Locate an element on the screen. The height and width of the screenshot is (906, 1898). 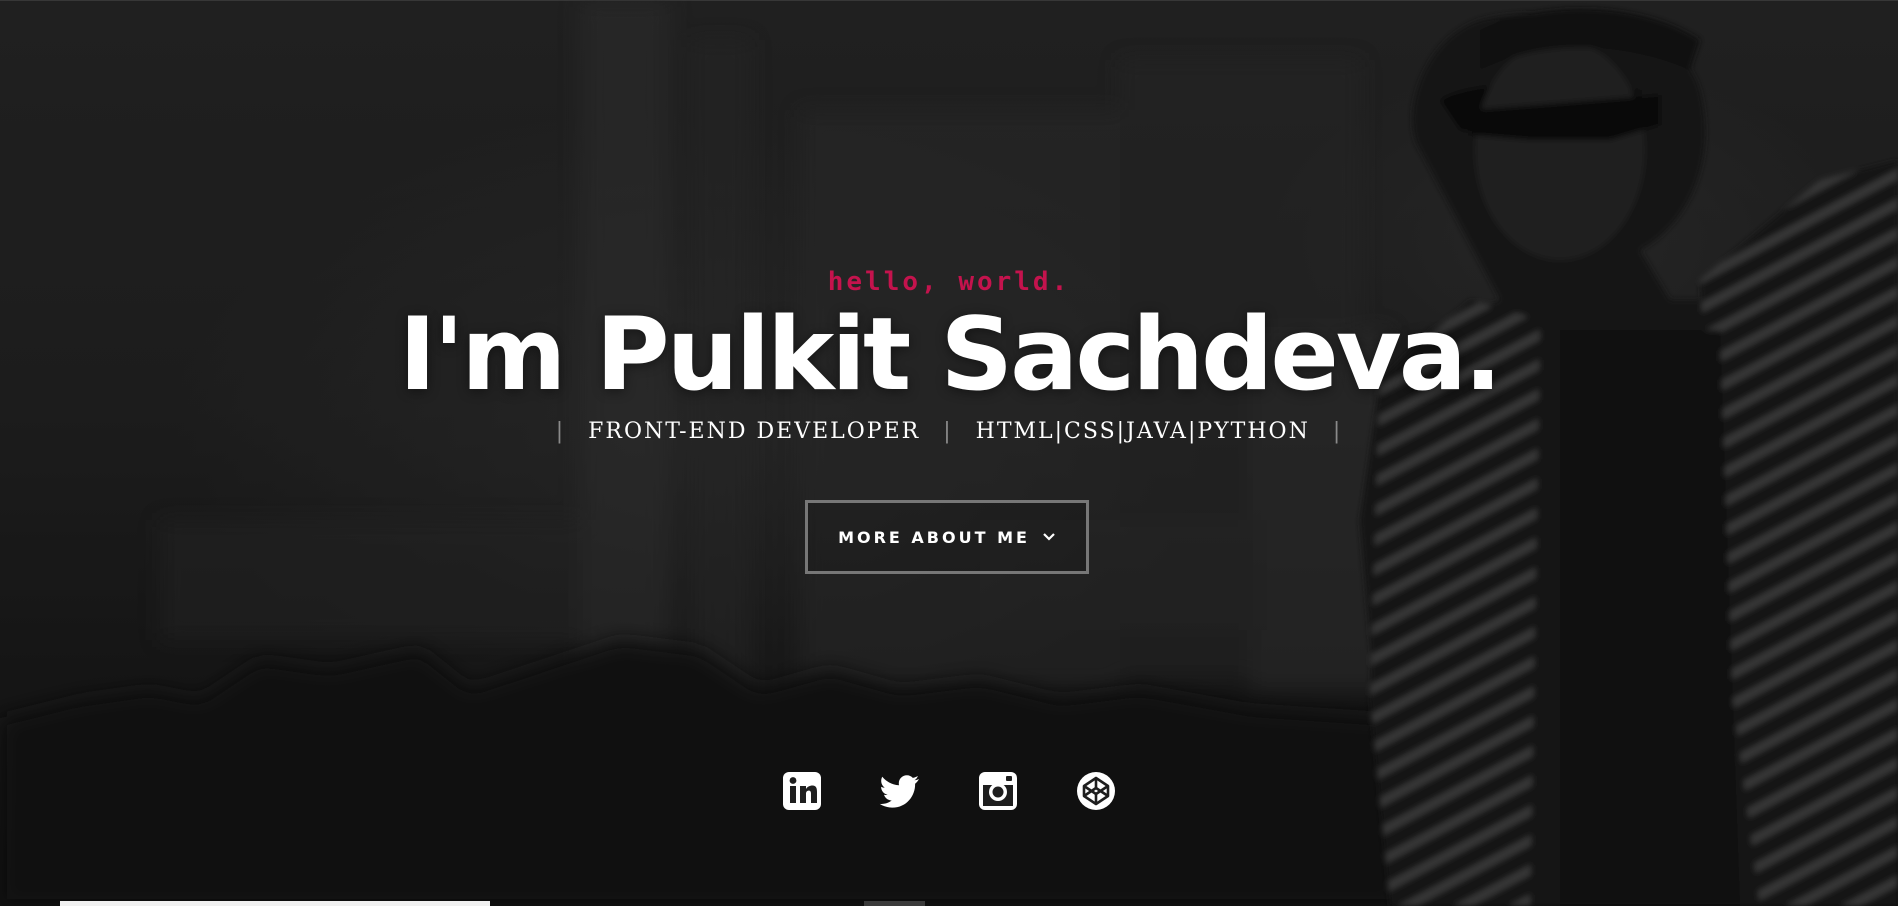
codepen-icon is located at coordinates (1096, 791).